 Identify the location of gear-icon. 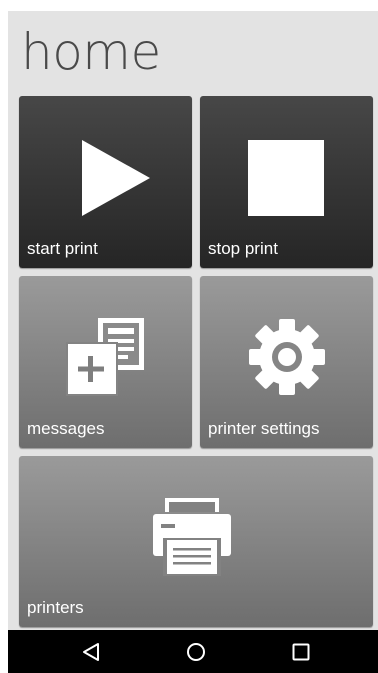
(287, 357).